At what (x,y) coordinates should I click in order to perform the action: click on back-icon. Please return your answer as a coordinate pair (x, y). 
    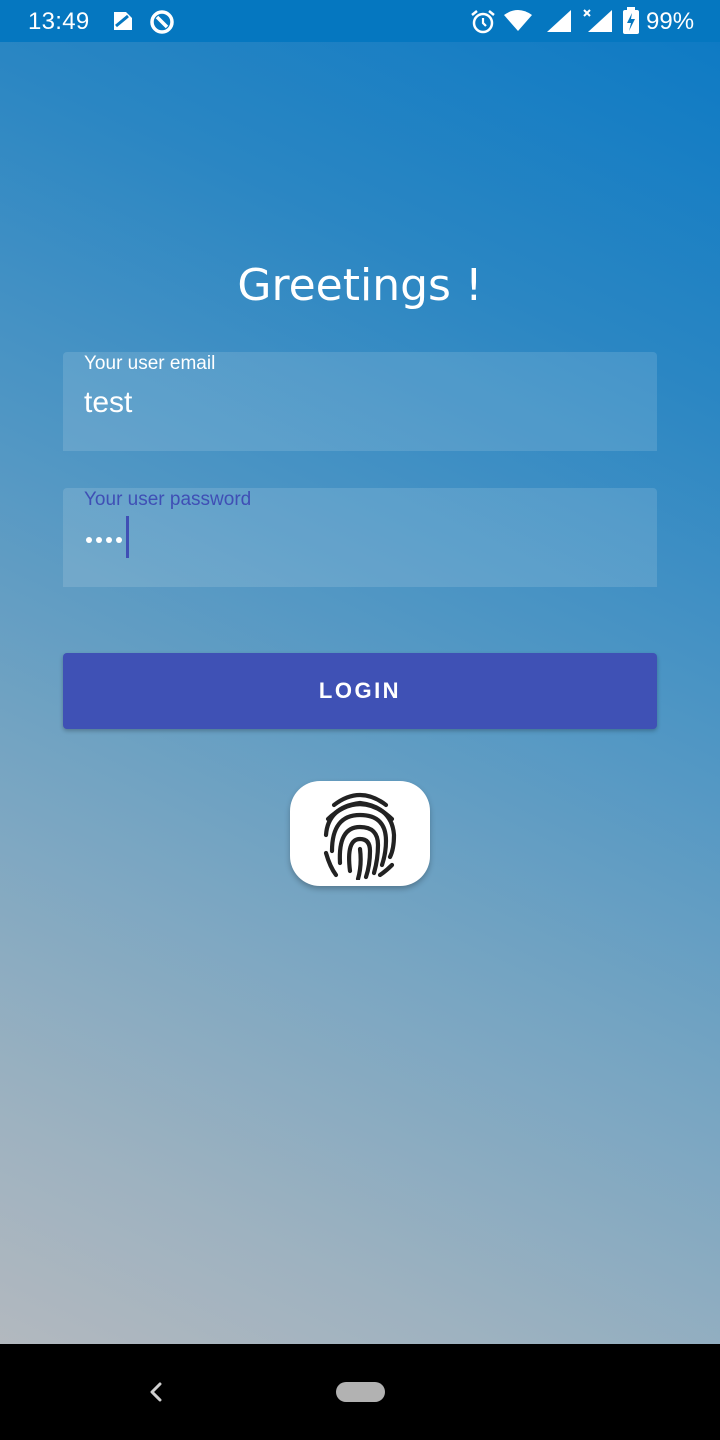
    Looking at the image, I should click on (156, 1392).